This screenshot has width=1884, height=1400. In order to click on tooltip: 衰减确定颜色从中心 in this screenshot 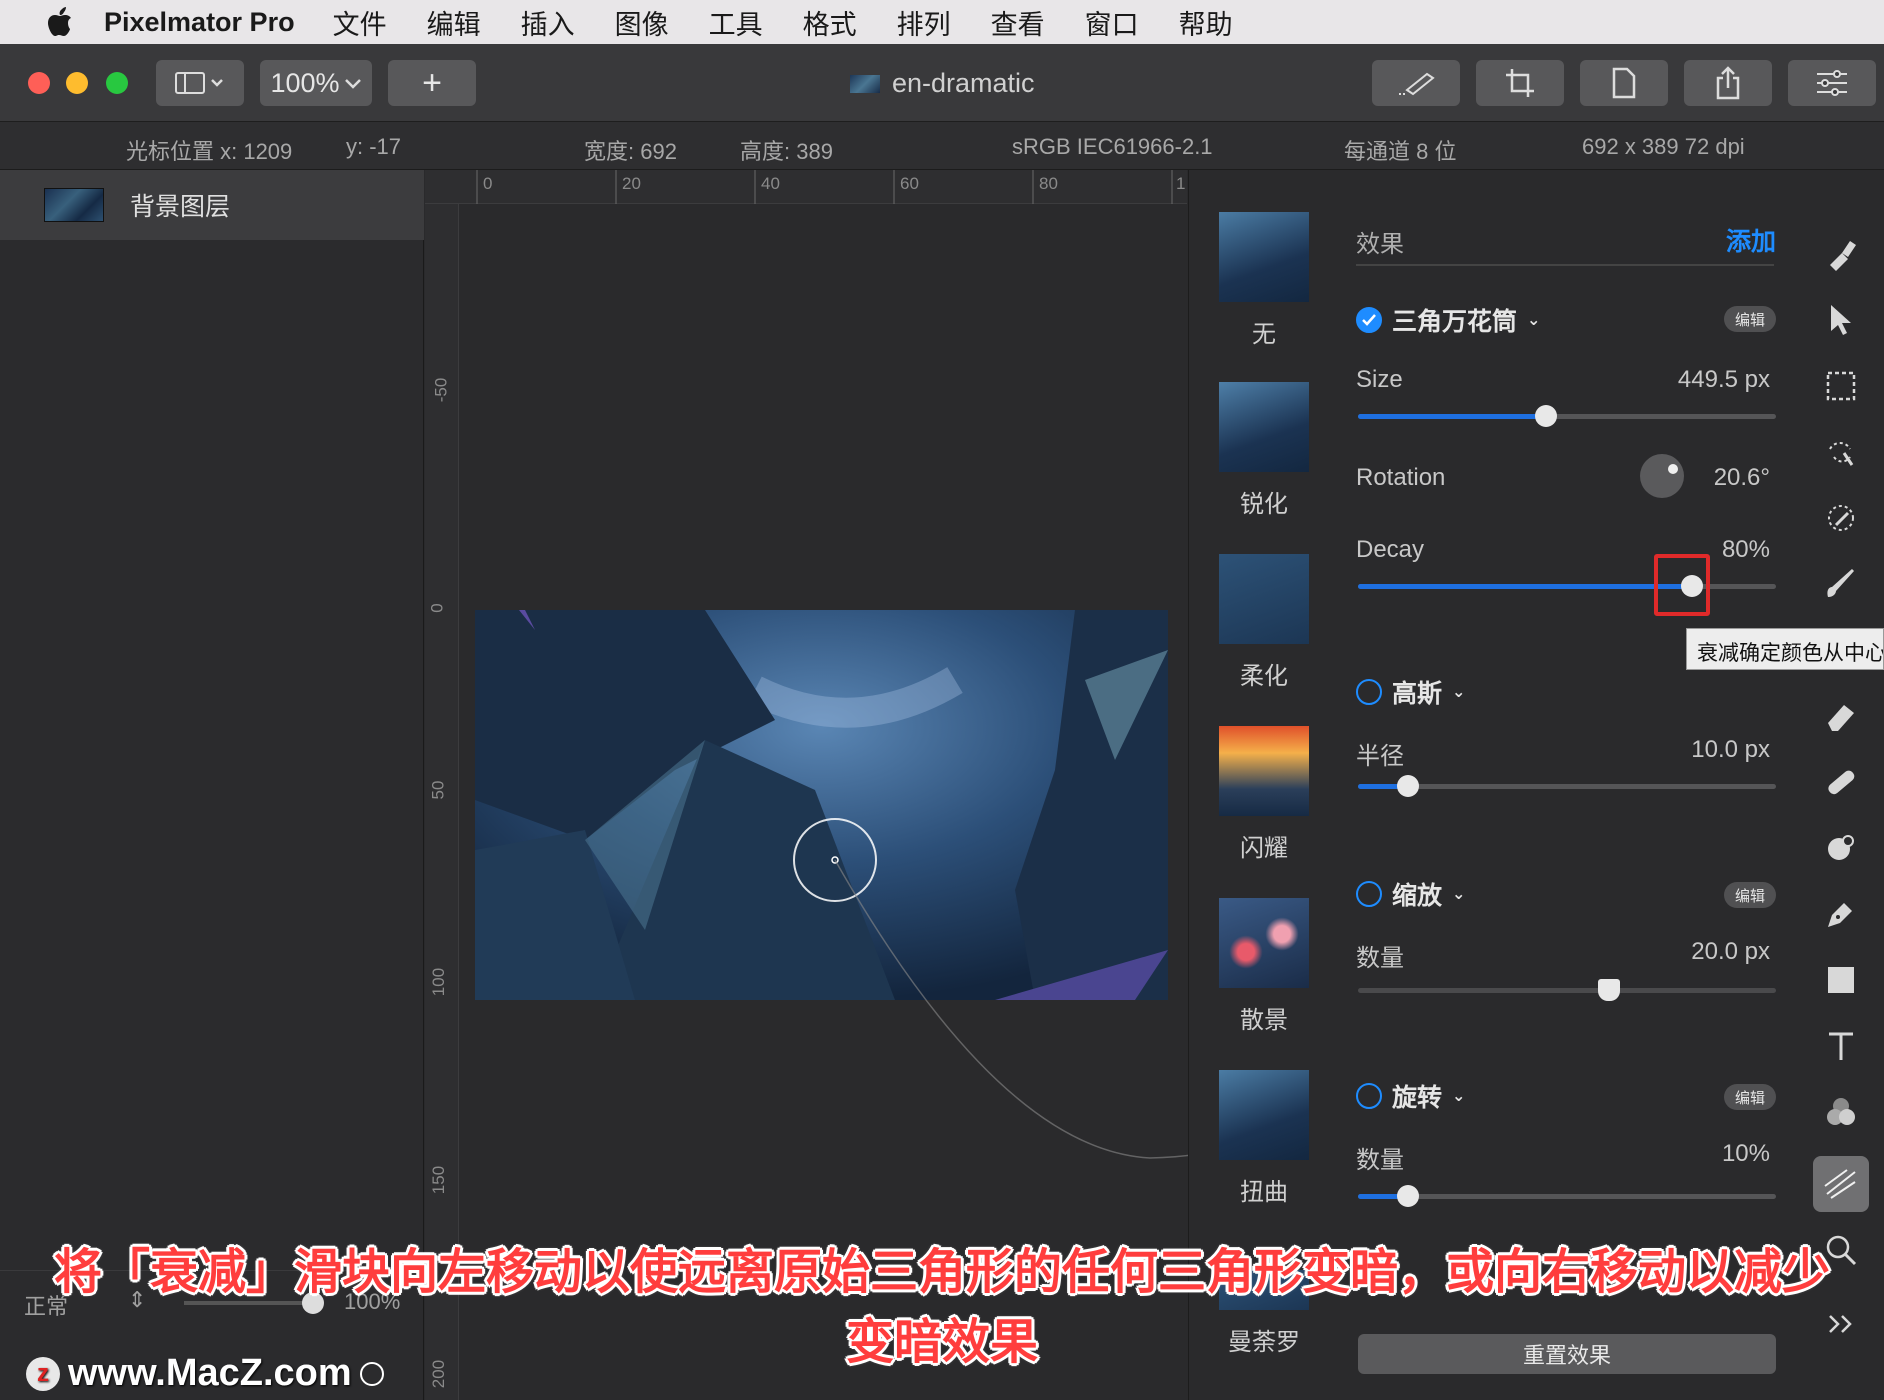, I will do `click(1785, 649)`.